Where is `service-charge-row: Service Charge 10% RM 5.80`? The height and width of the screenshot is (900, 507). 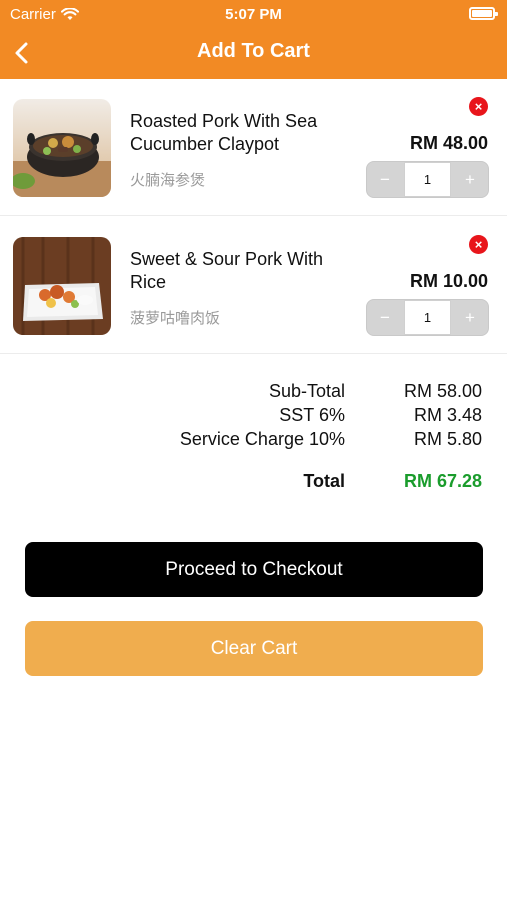 service-charge-row: Service Charge 10% RM 5.80 is located at coordinates (253, 441).